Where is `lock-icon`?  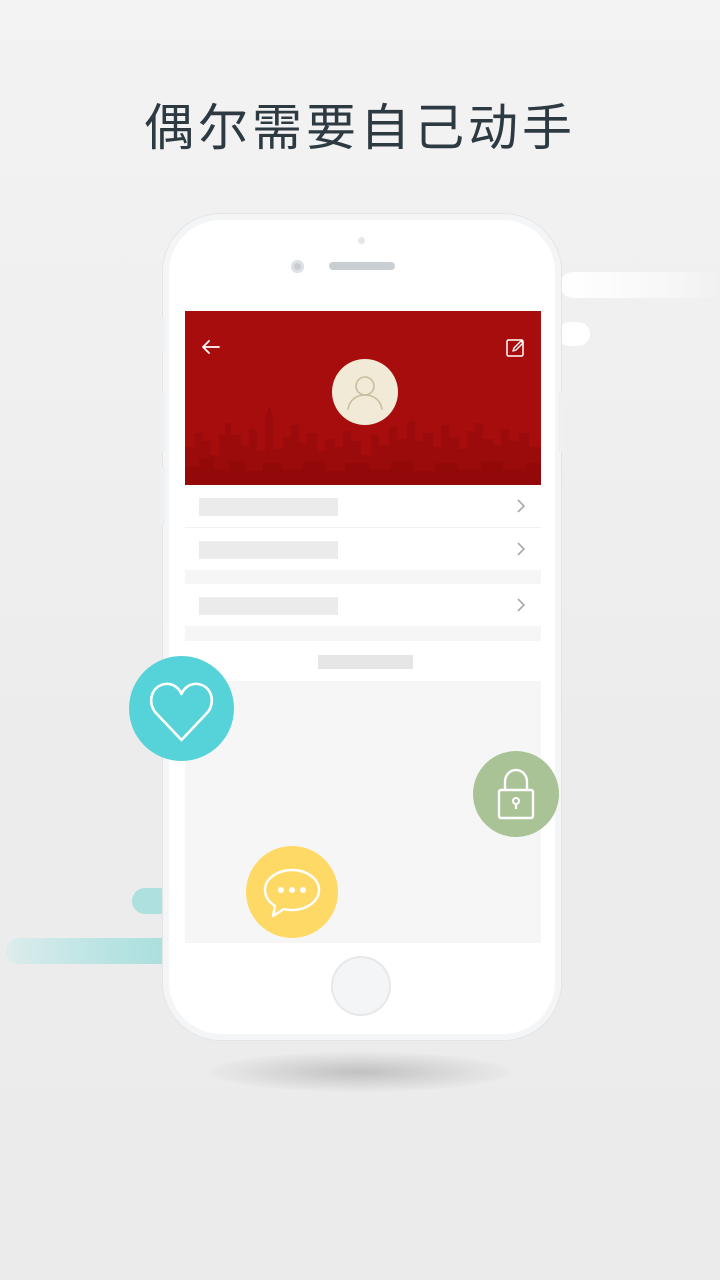 lock-icon is located at coordinates (516, 794).